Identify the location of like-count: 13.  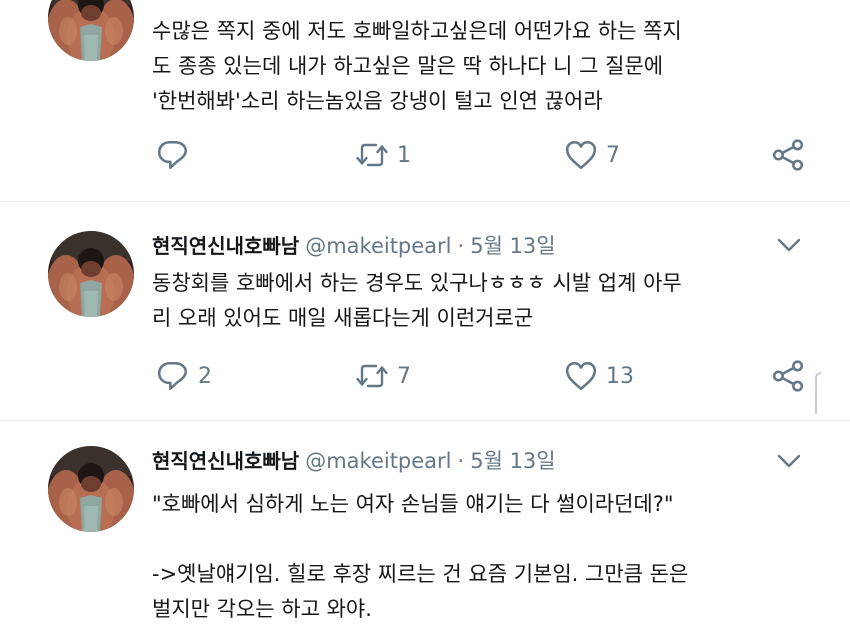
(620, 376).